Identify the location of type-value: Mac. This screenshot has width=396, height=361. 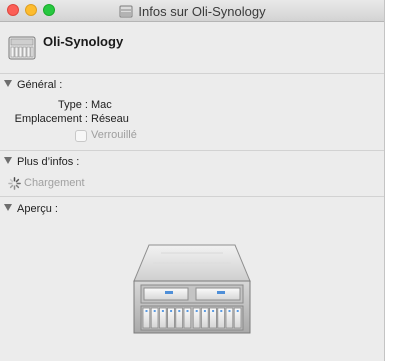
(101, 105).